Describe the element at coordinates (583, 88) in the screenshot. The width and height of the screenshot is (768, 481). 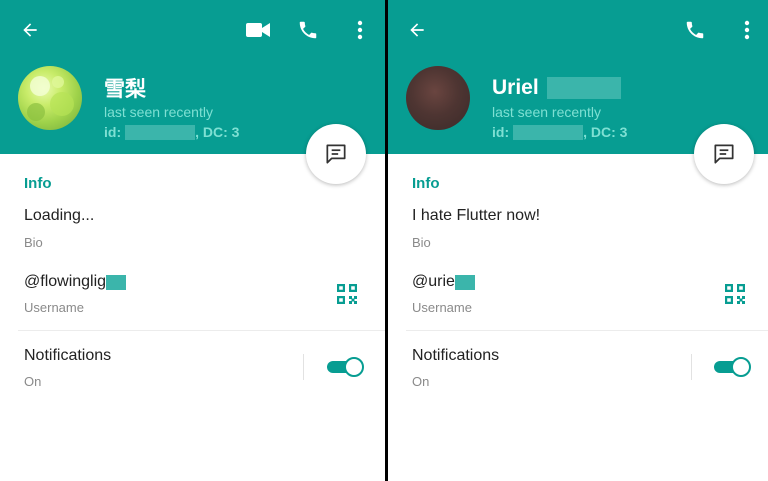
I see `redacted-surname` at that location.